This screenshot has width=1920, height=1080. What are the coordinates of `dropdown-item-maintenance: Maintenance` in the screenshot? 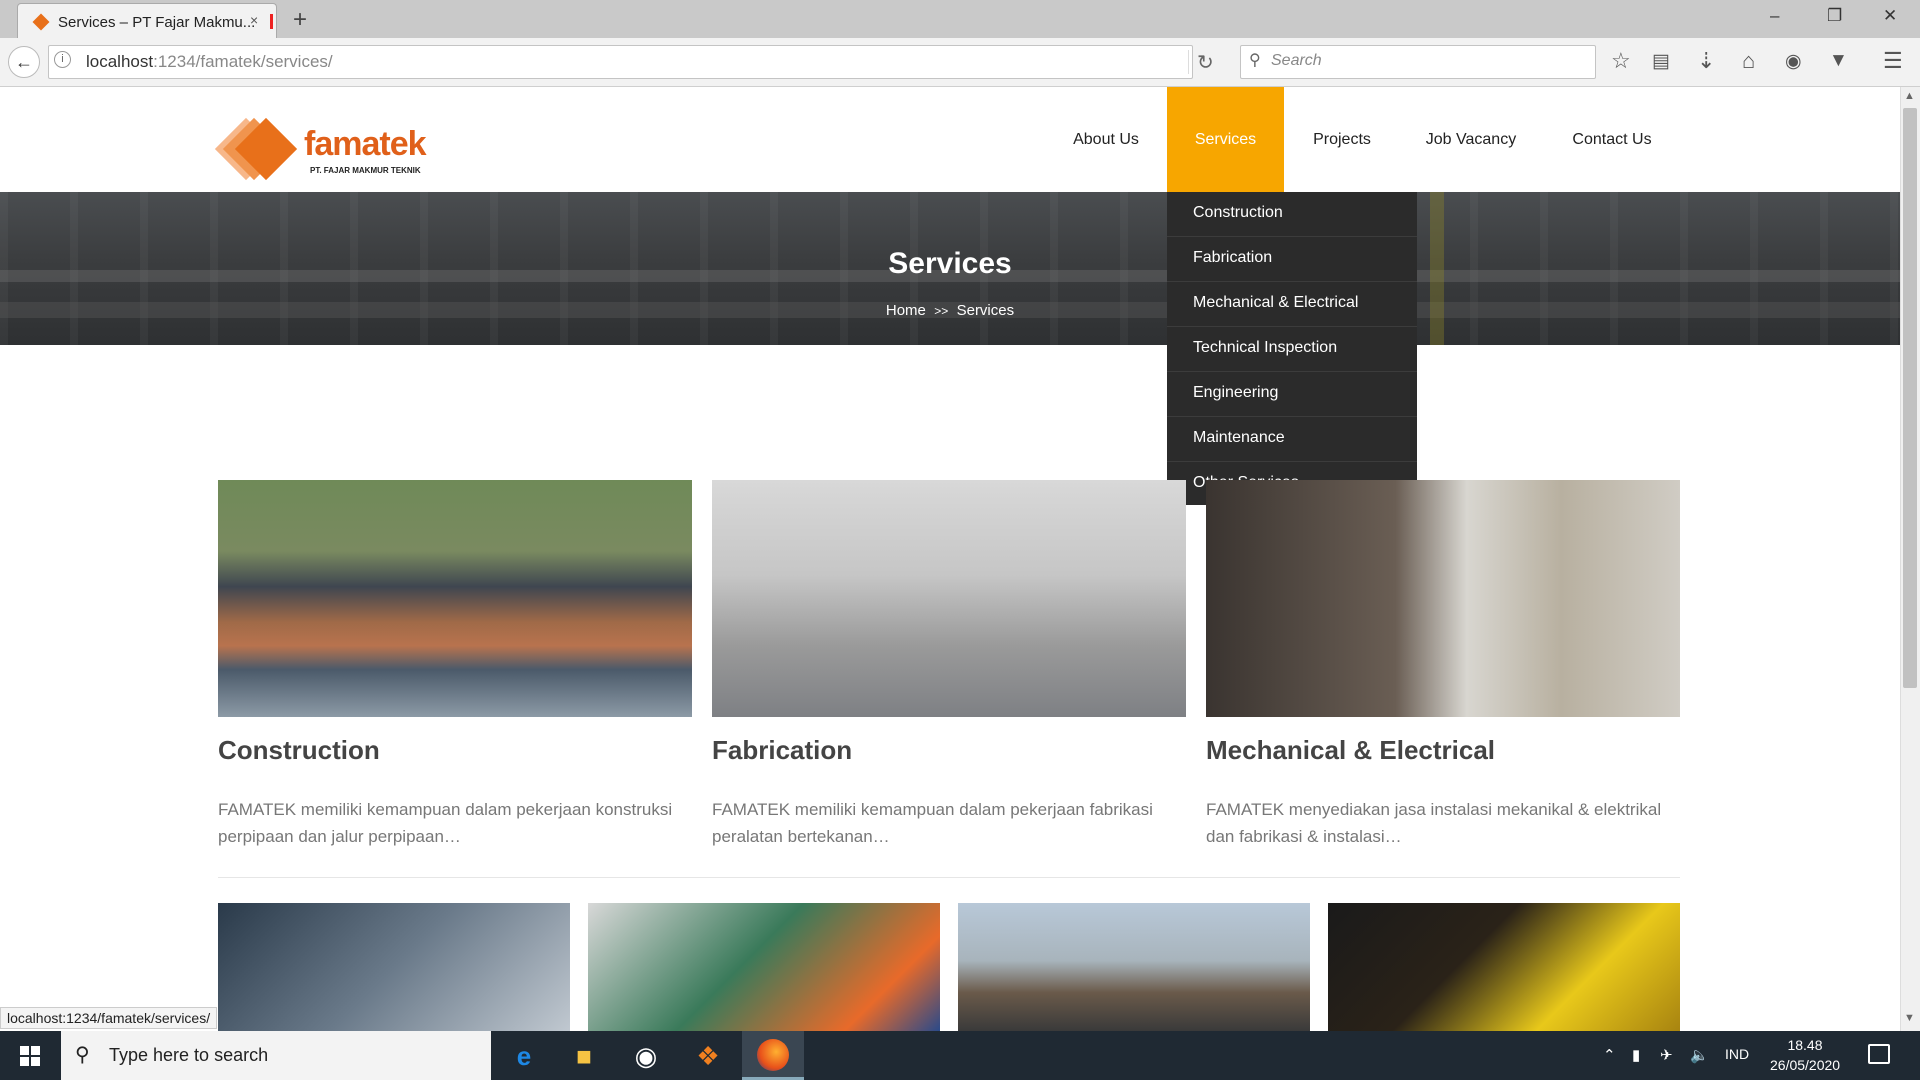 It's located at (1292, 439).